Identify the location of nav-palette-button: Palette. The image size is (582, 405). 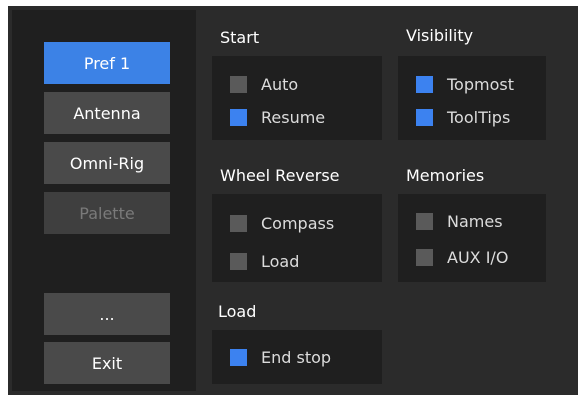
(107, 213).